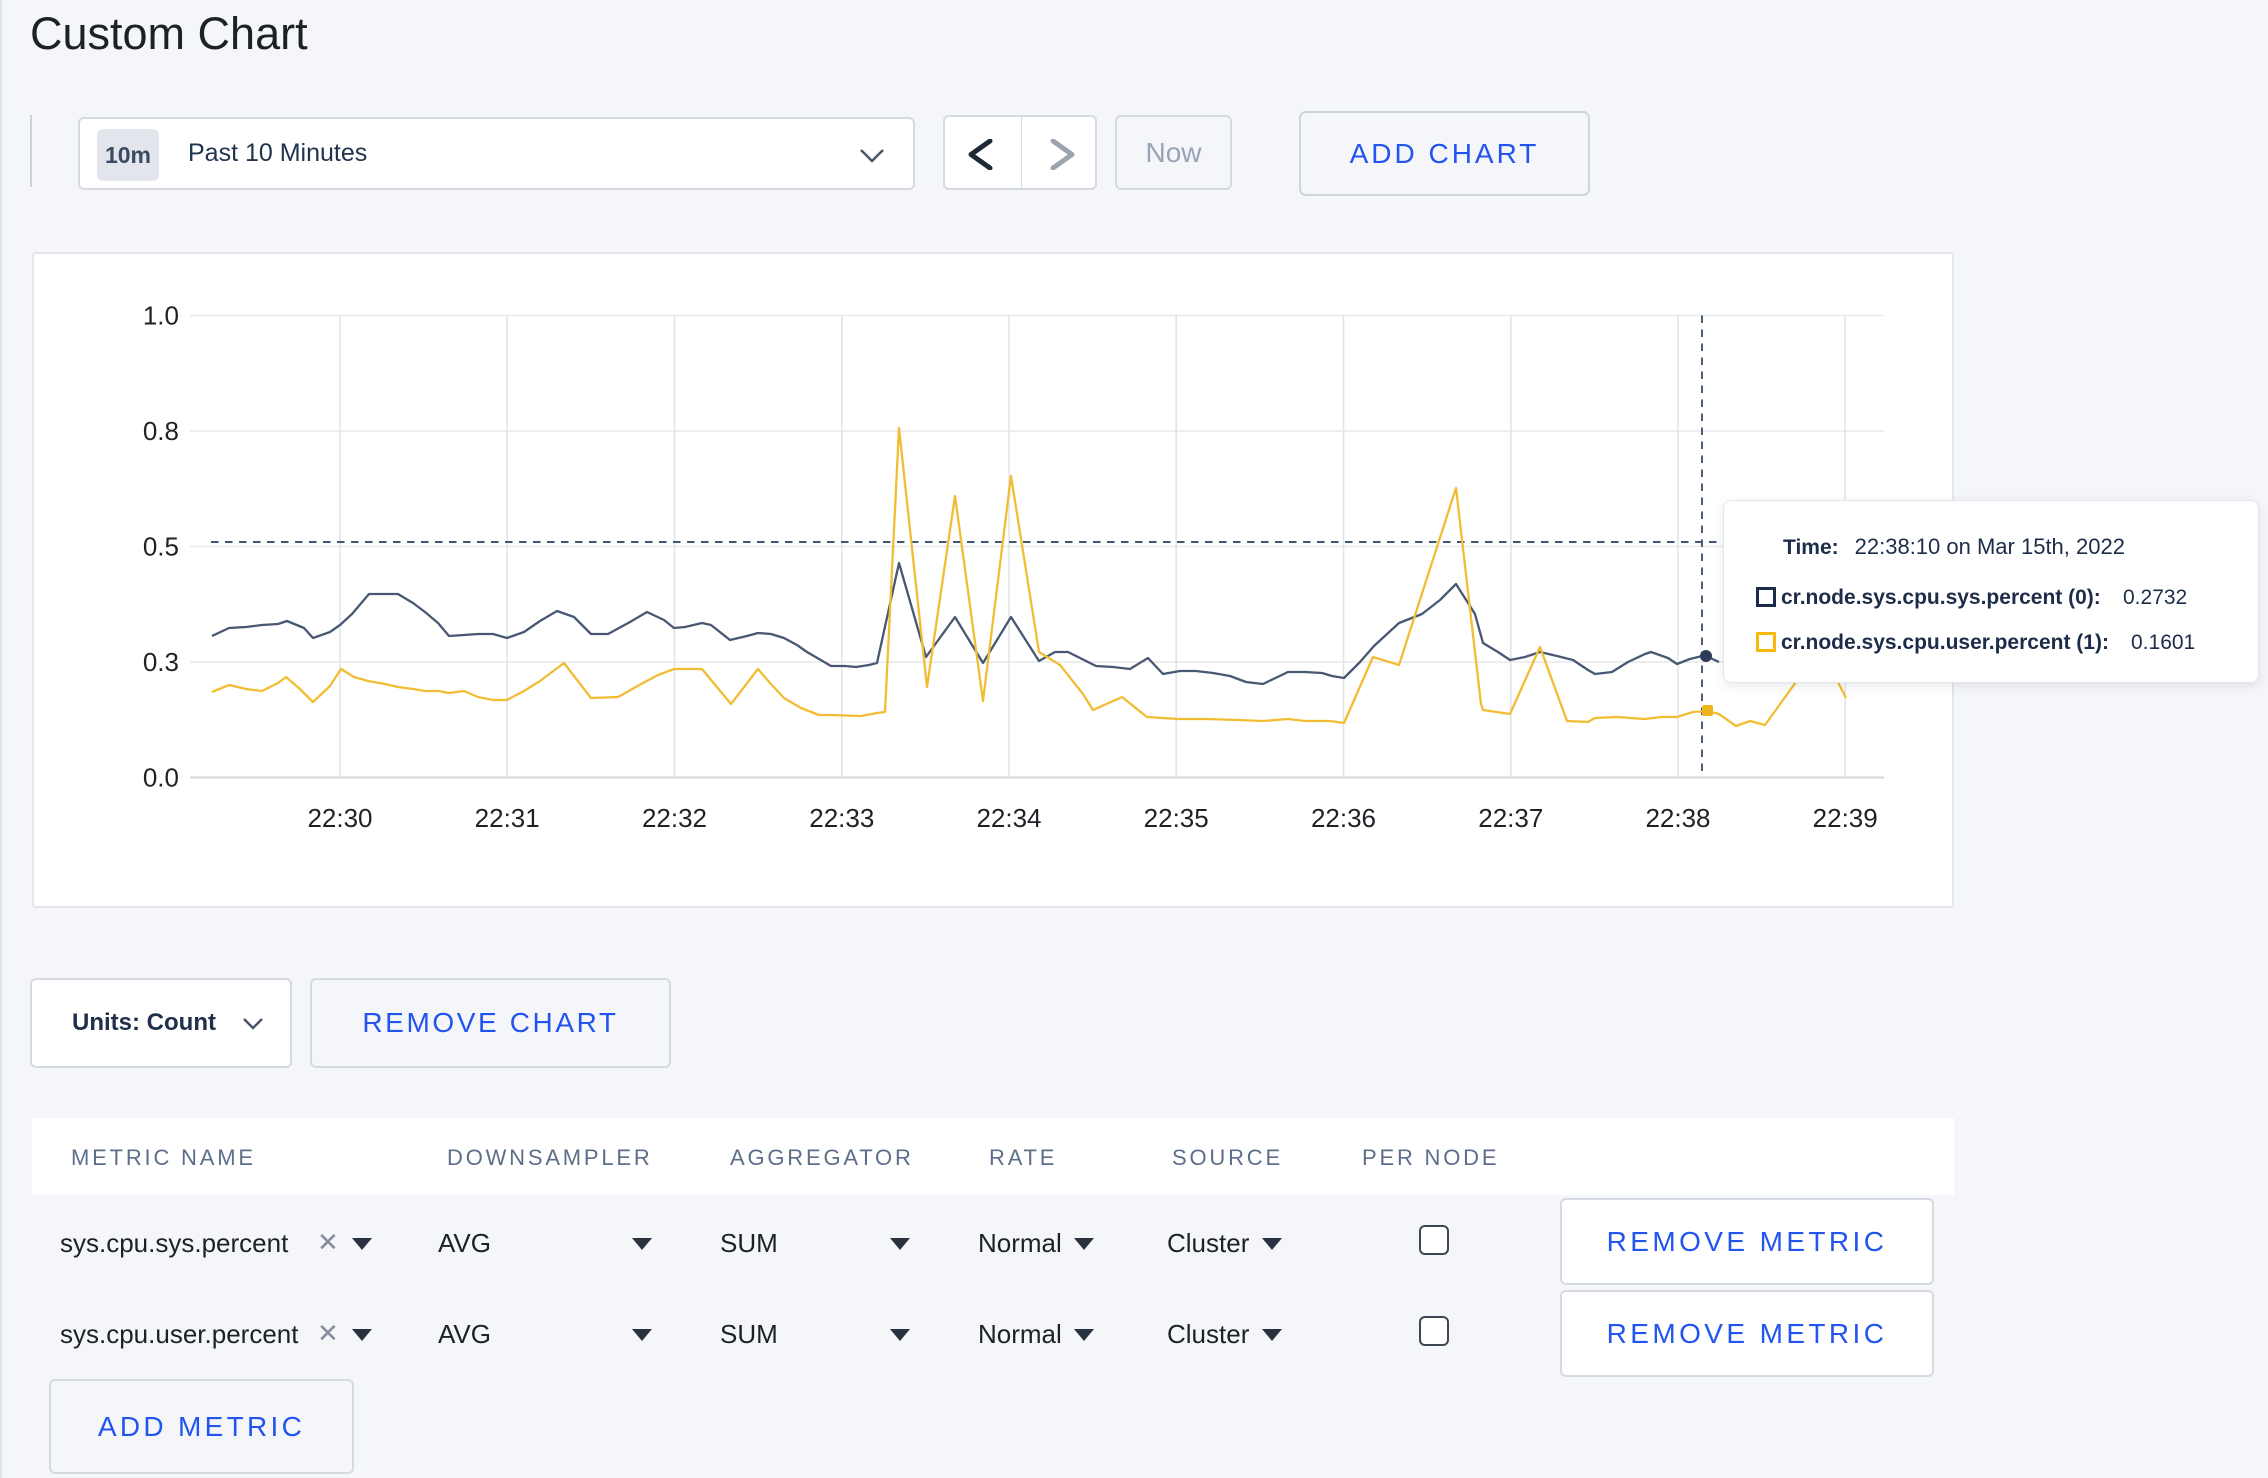 The image size is (2268, 1478). Describe the element at coordinates (339, 818) in the screenshot. I see `svg-text: 22:30` at that location.